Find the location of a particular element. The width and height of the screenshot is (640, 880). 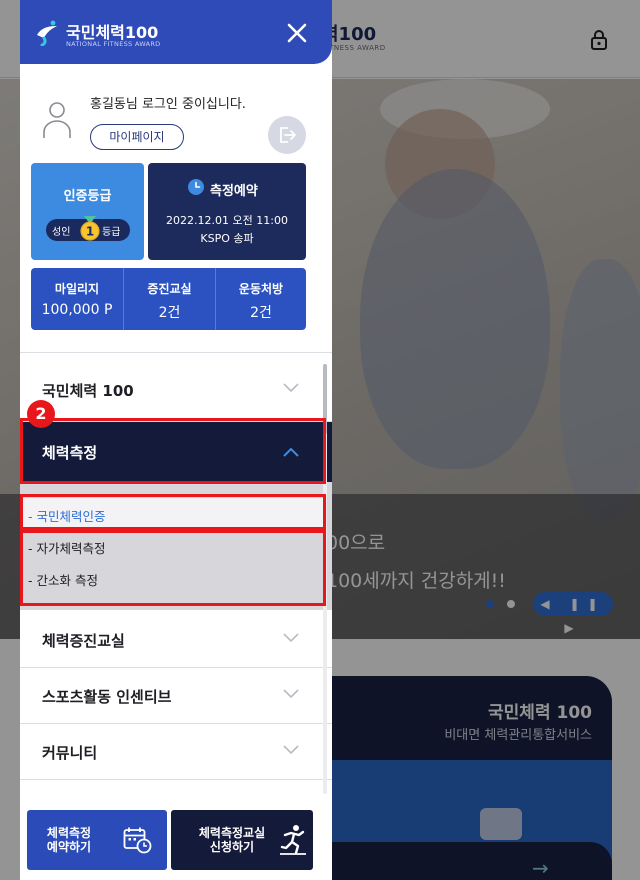

menu-item-fitness-class: 체력증진교실 is located at coordinates (176, 640).